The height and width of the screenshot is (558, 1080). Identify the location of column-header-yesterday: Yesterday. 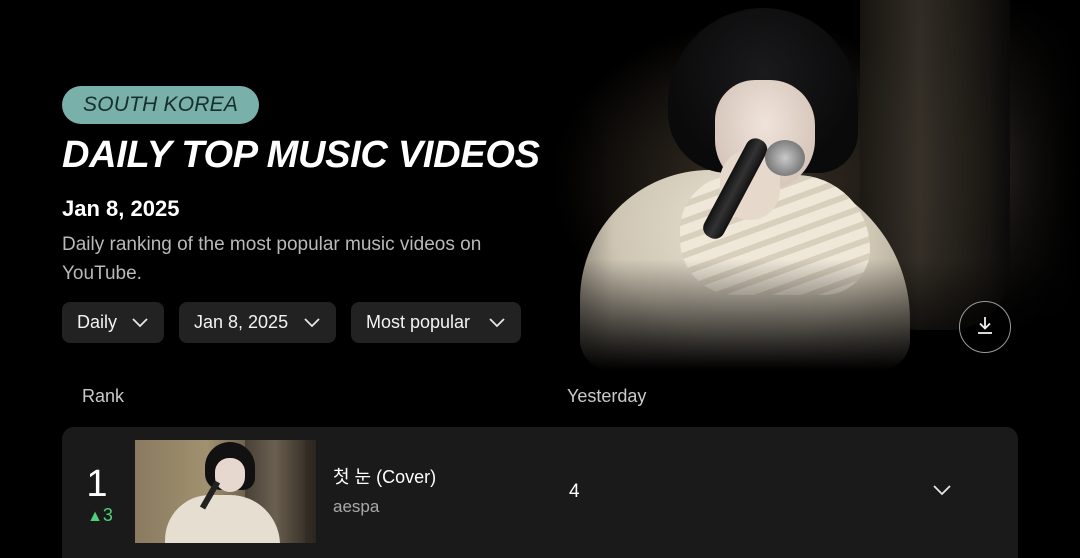
(607, 396).